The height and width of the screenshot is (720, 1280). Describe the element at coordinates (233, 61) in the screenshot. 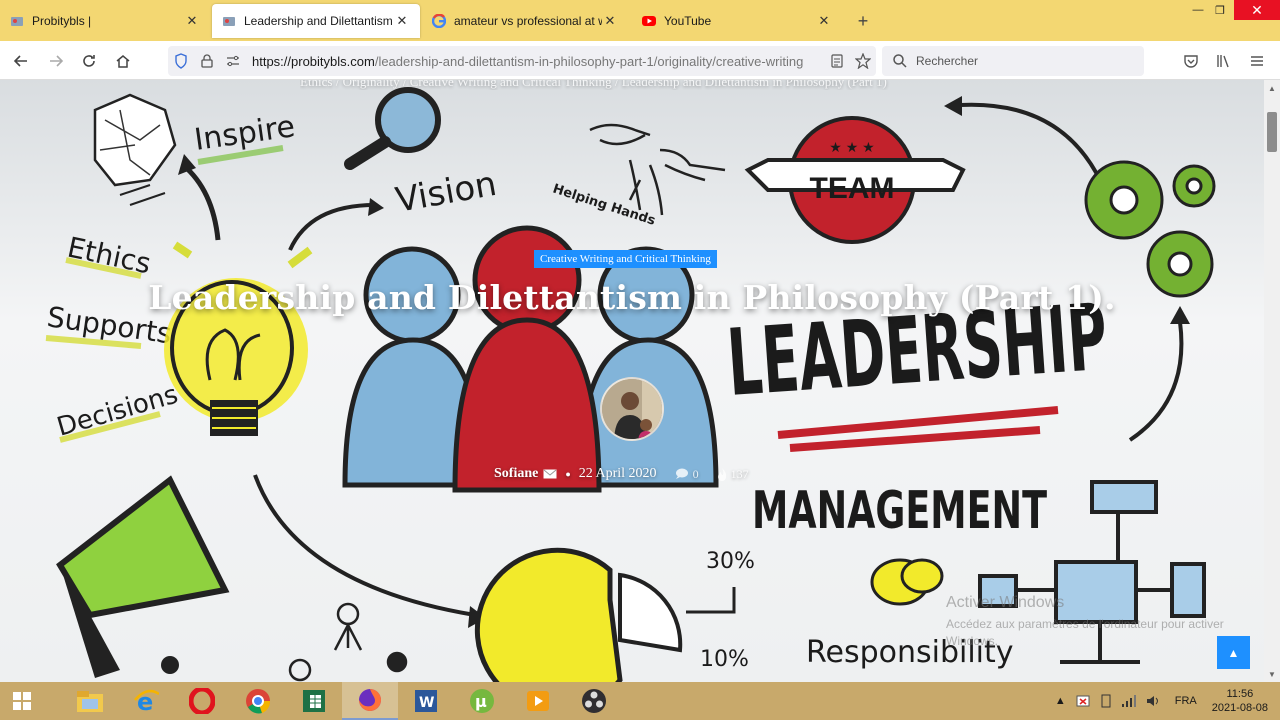

I see `permissions-icon` at that location.